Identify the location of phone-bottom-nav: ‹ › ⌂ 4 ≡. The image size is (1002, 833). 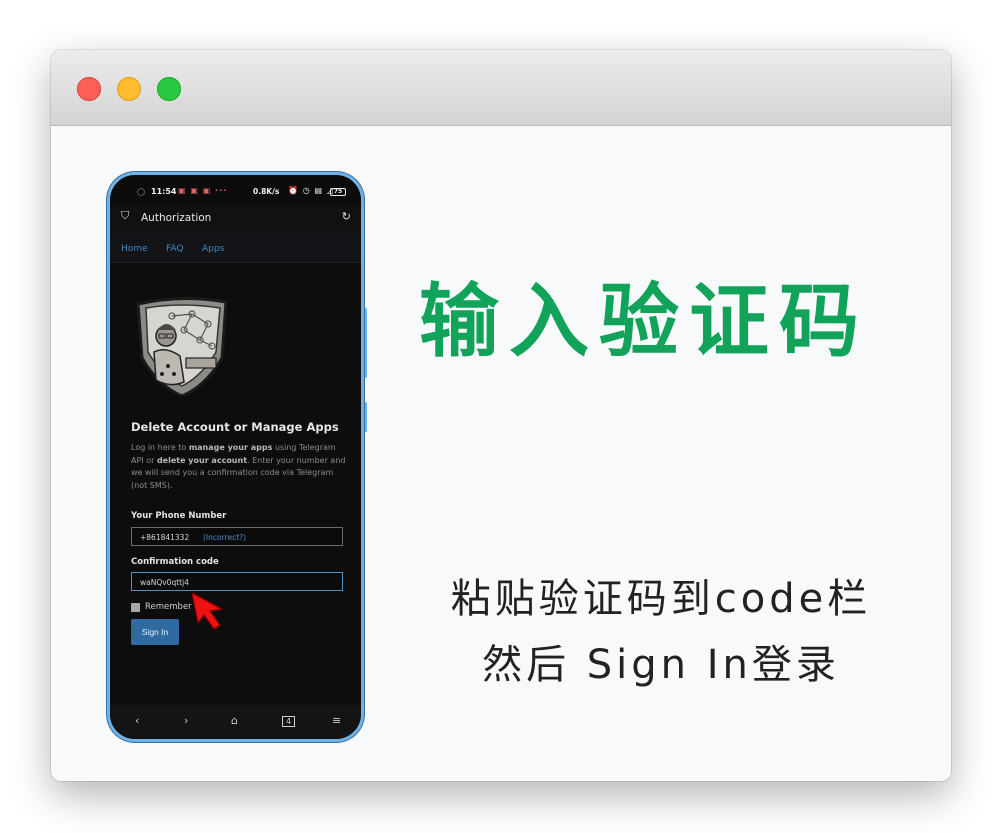
(235, 722).